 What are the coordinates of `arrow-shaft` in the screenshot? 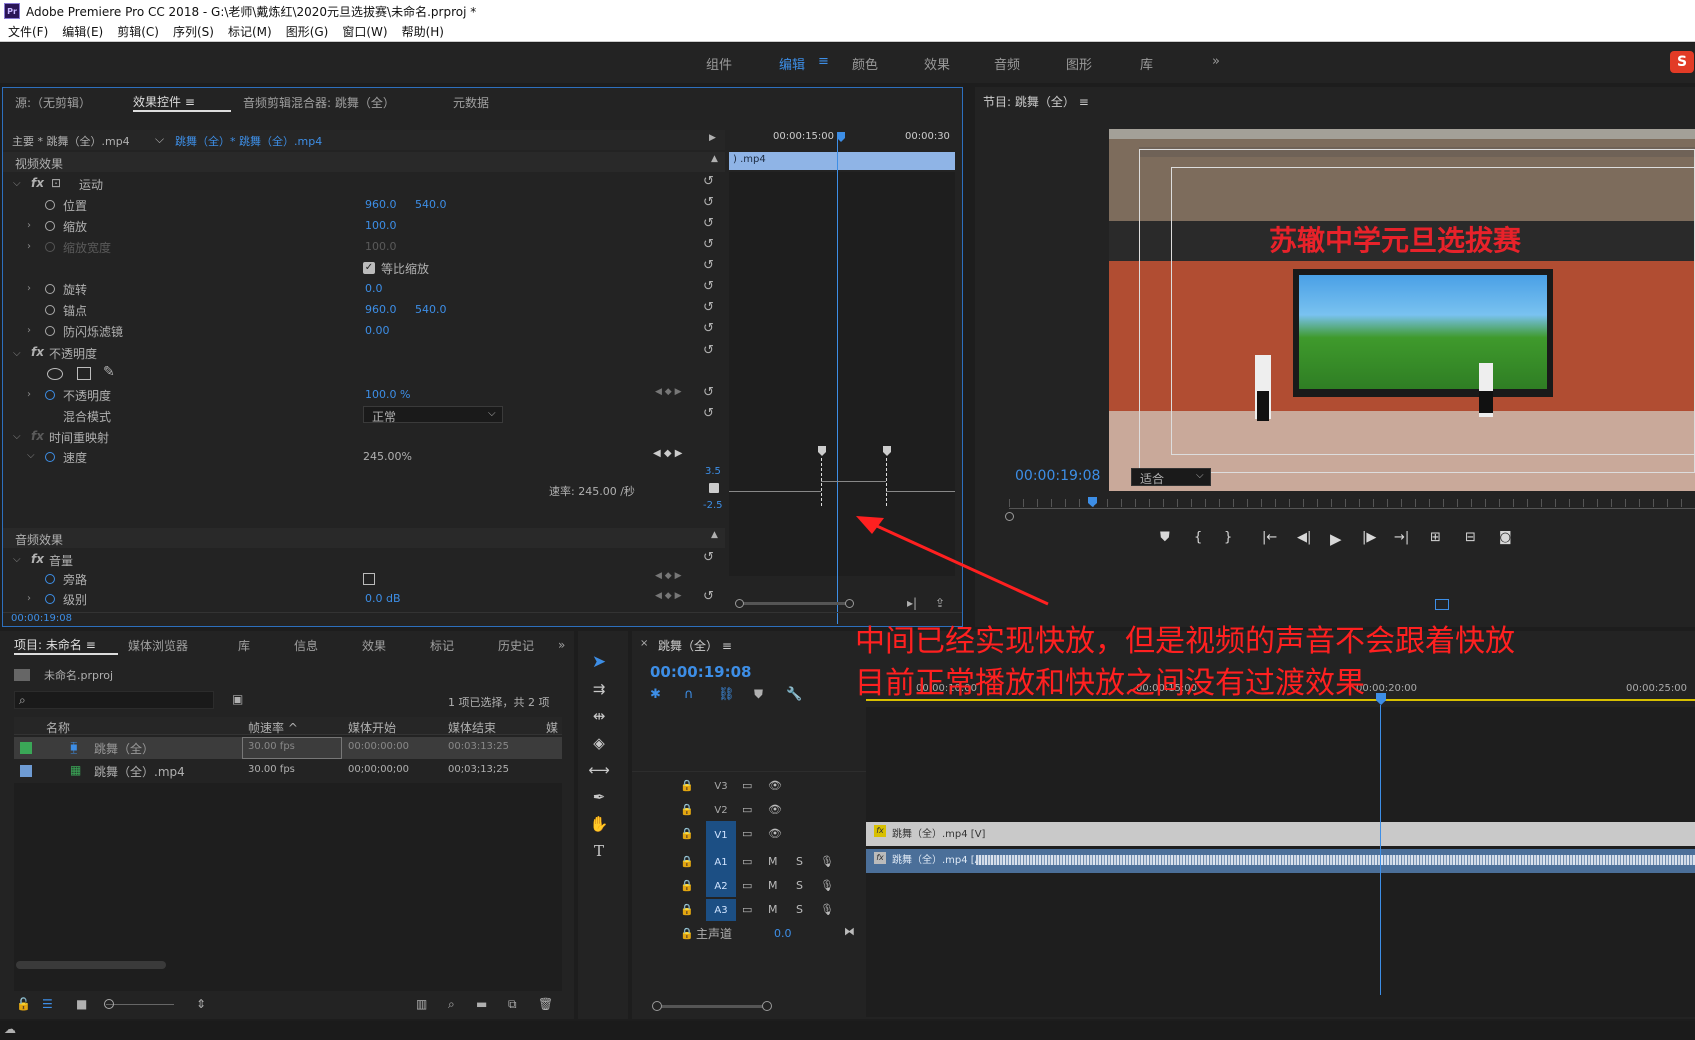 It's located at (958, 563).